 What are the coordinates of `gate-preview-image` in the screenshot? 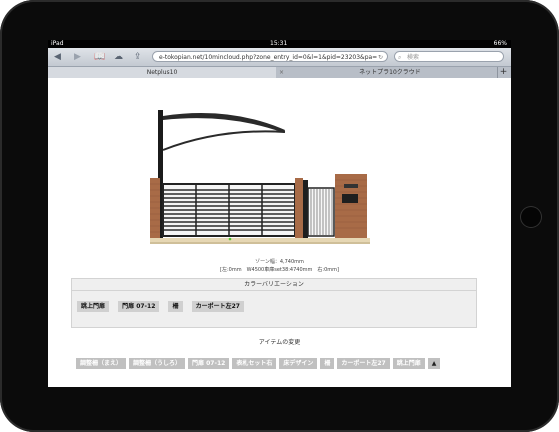 It's located at (260, 177).